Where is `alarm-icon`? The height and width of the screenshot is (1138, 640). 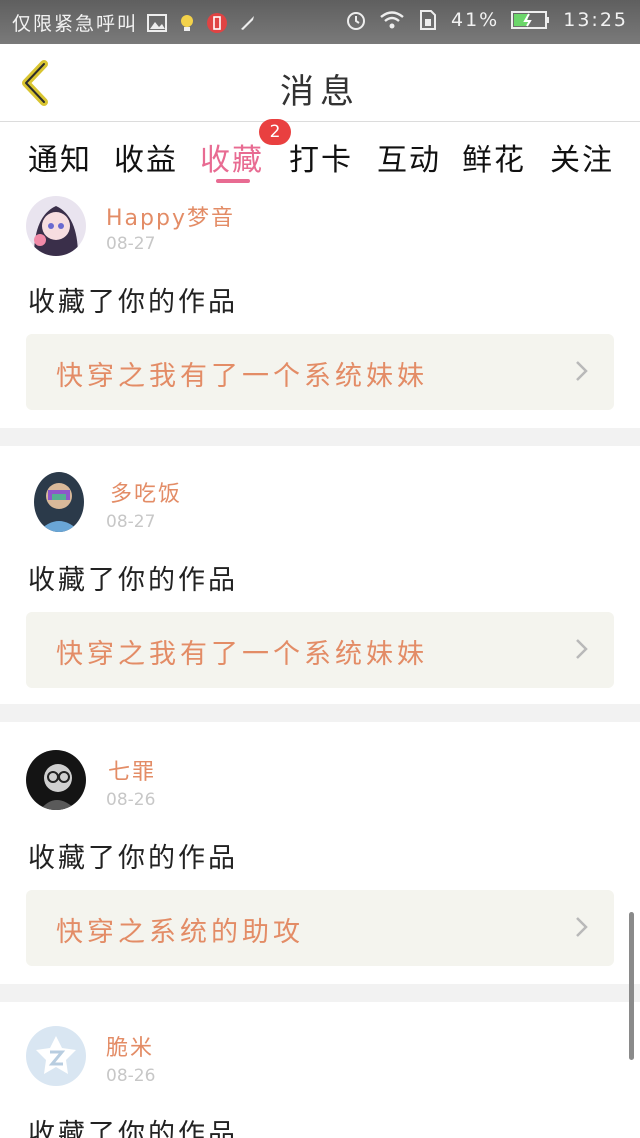
alarm-icon is located at coordinates (356, 21).